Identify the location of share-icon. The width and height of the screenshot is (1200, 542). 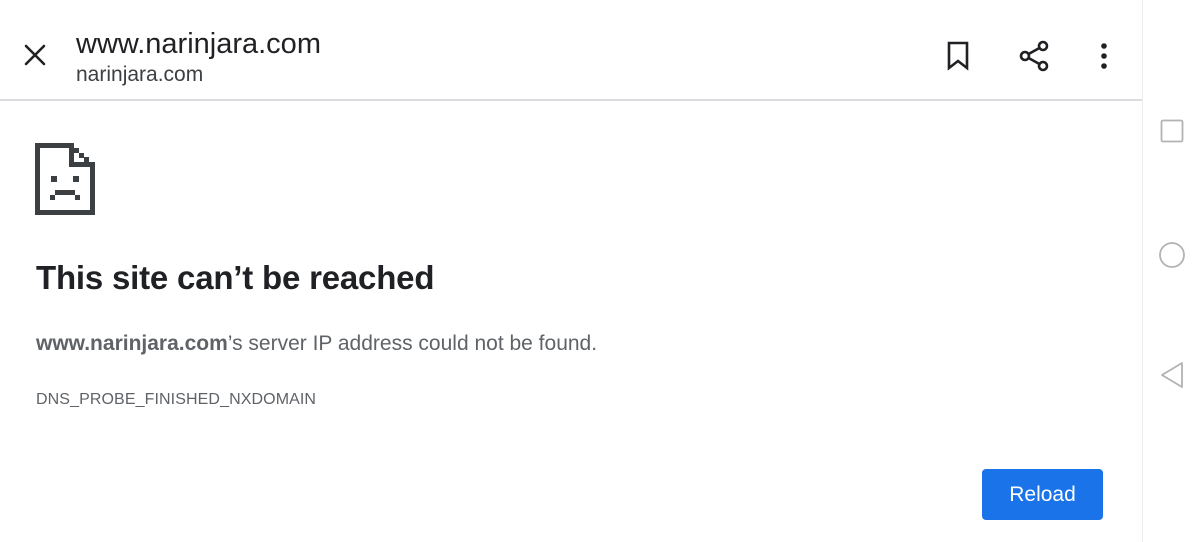
(1034, 56).